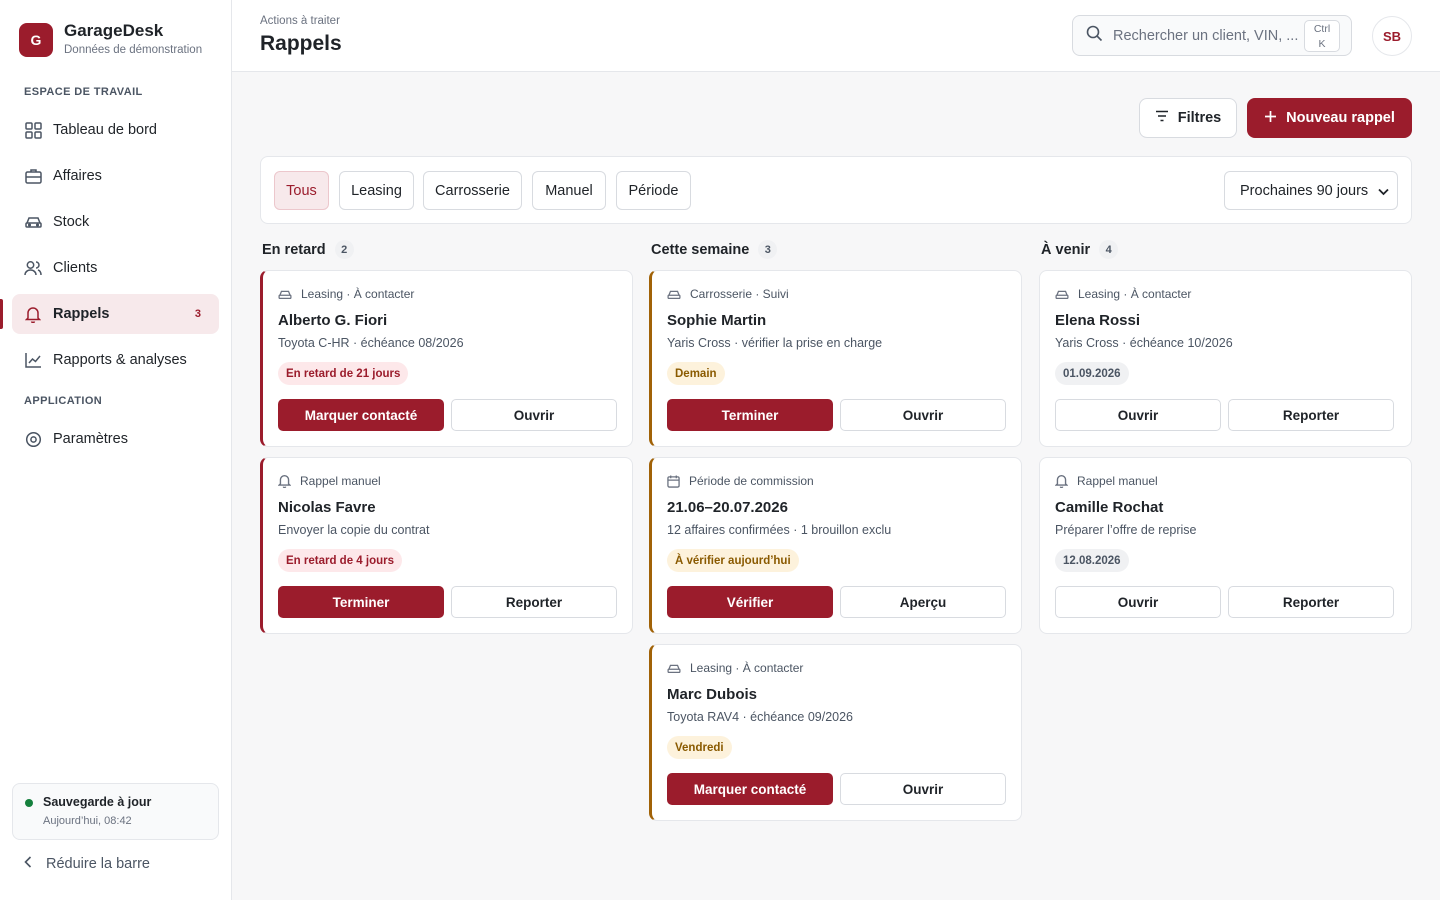  What do you see at coordinates (115, 439) in the screenshot?
I see `sidebar-item-settings: Paramètres` at bounding box center [115, 439].